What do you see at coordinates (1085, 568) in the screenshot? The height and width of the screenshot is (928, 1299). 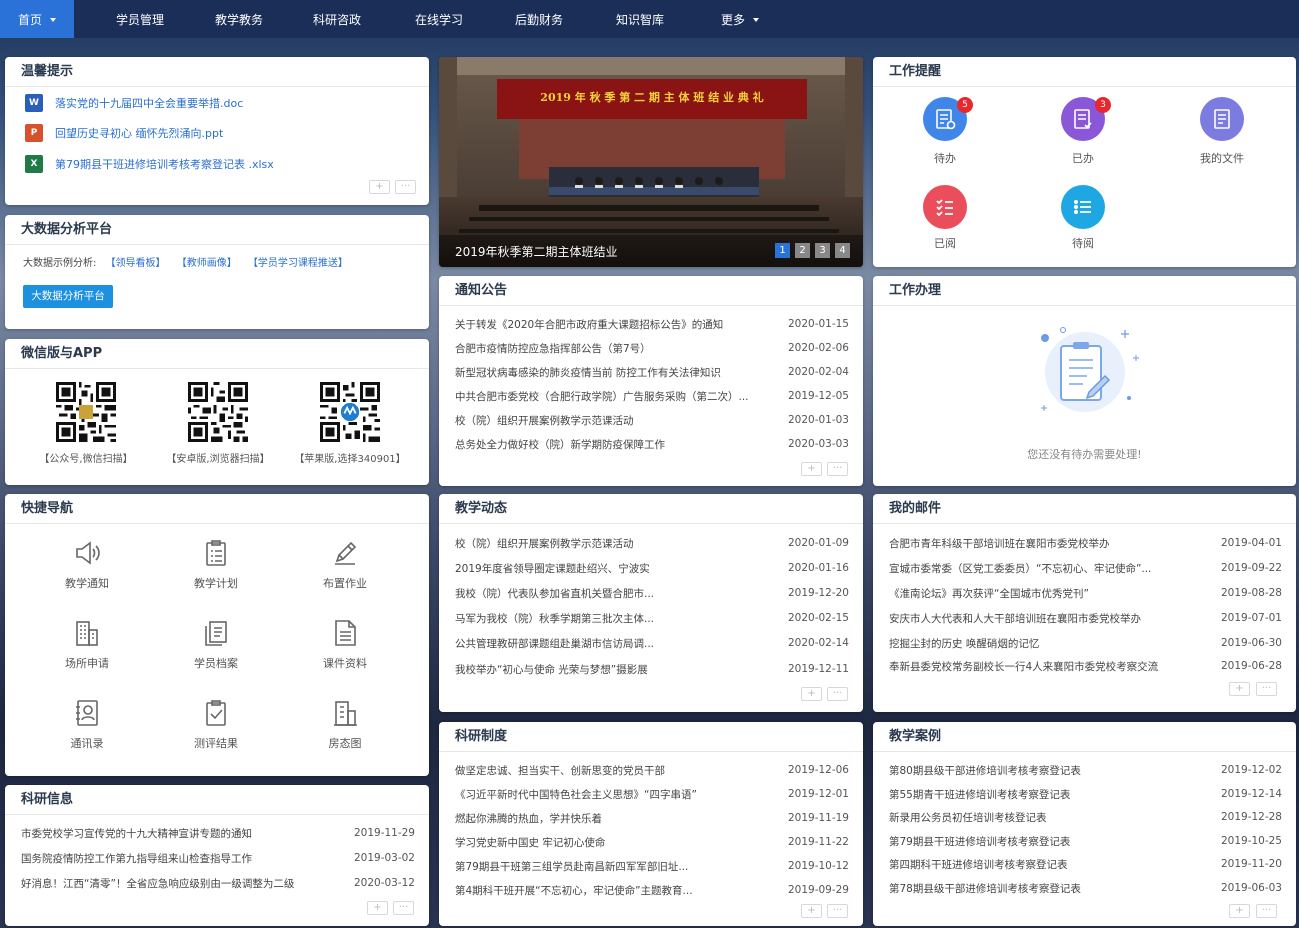 I see `list-item: 宣城市委常委（区党工委委员）“不忘初心、牢记使命”... 2019-09-22` at bounding box center [1085, 568].